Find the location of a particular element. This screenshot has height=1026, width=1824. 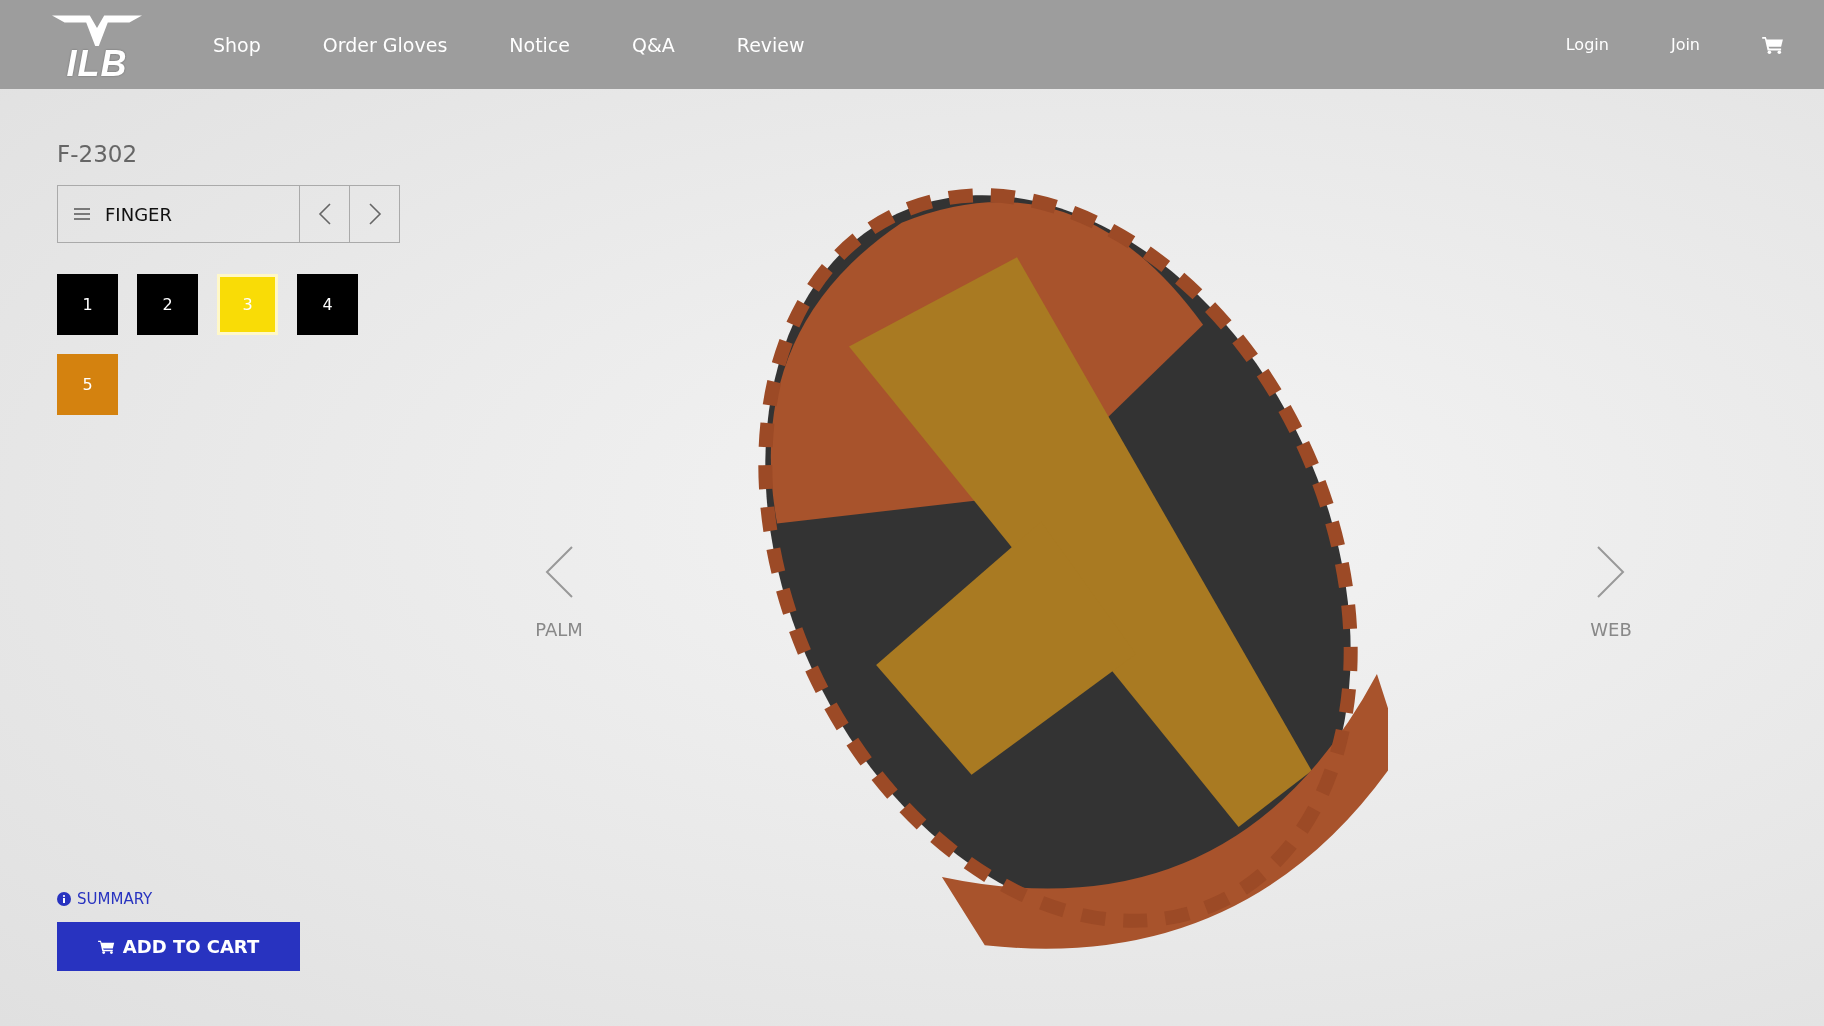

logo: ILB is located at coordinates (97, 46).